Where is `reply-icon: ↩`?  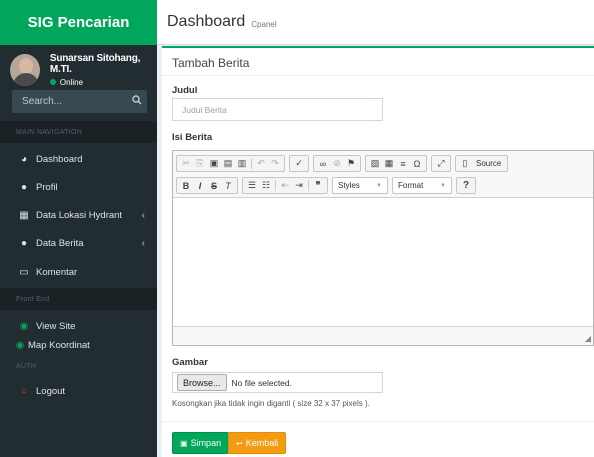
reply-icon: ↩ is located at coordinates (239, 443).